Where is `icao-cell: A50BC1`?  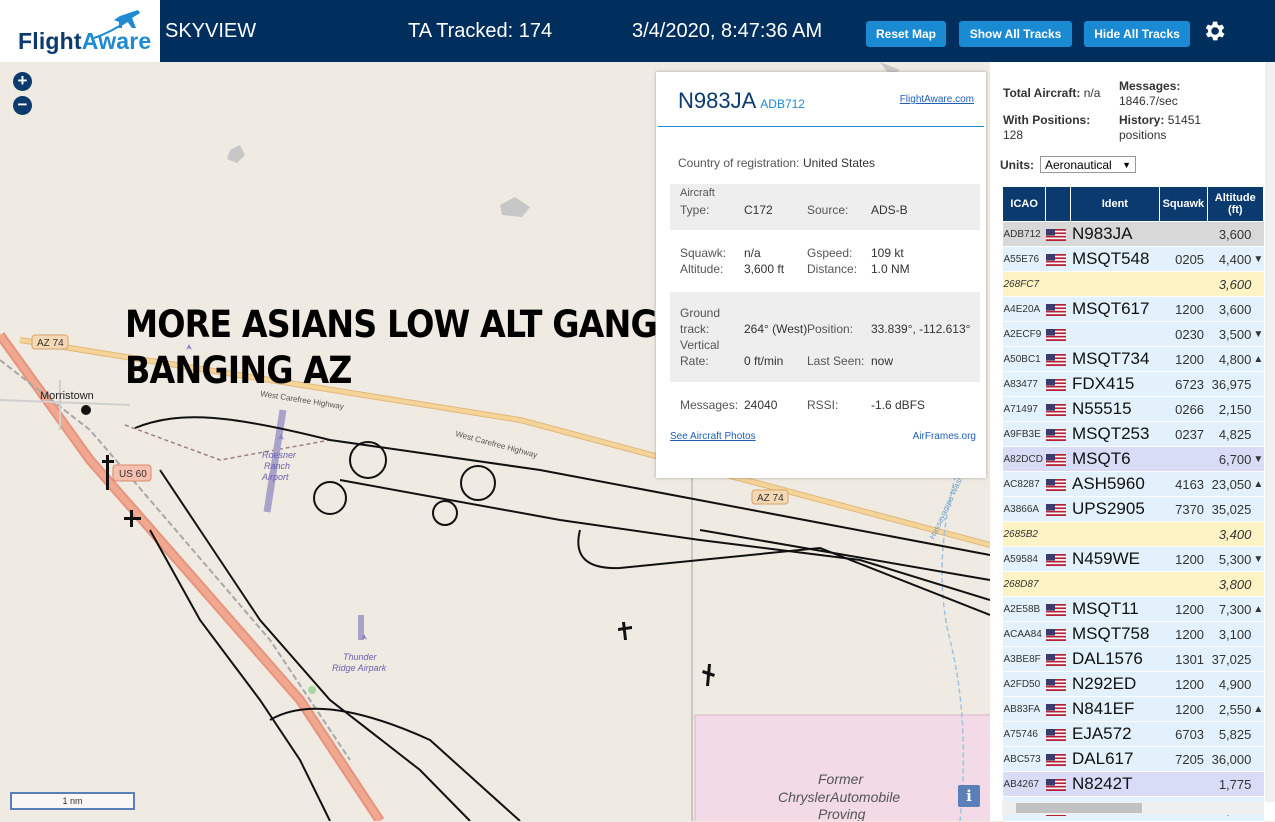
icao-cell: A50BC1 is located at coordinates (1024, 359).